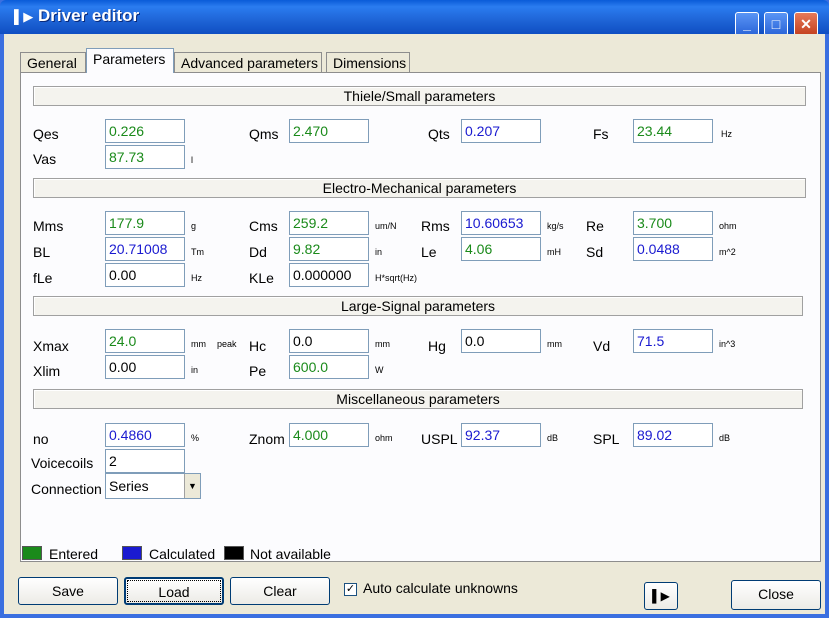 This screenshot has width=829, height=618. I want to click on rms-label: Rms, so click(435, 226).